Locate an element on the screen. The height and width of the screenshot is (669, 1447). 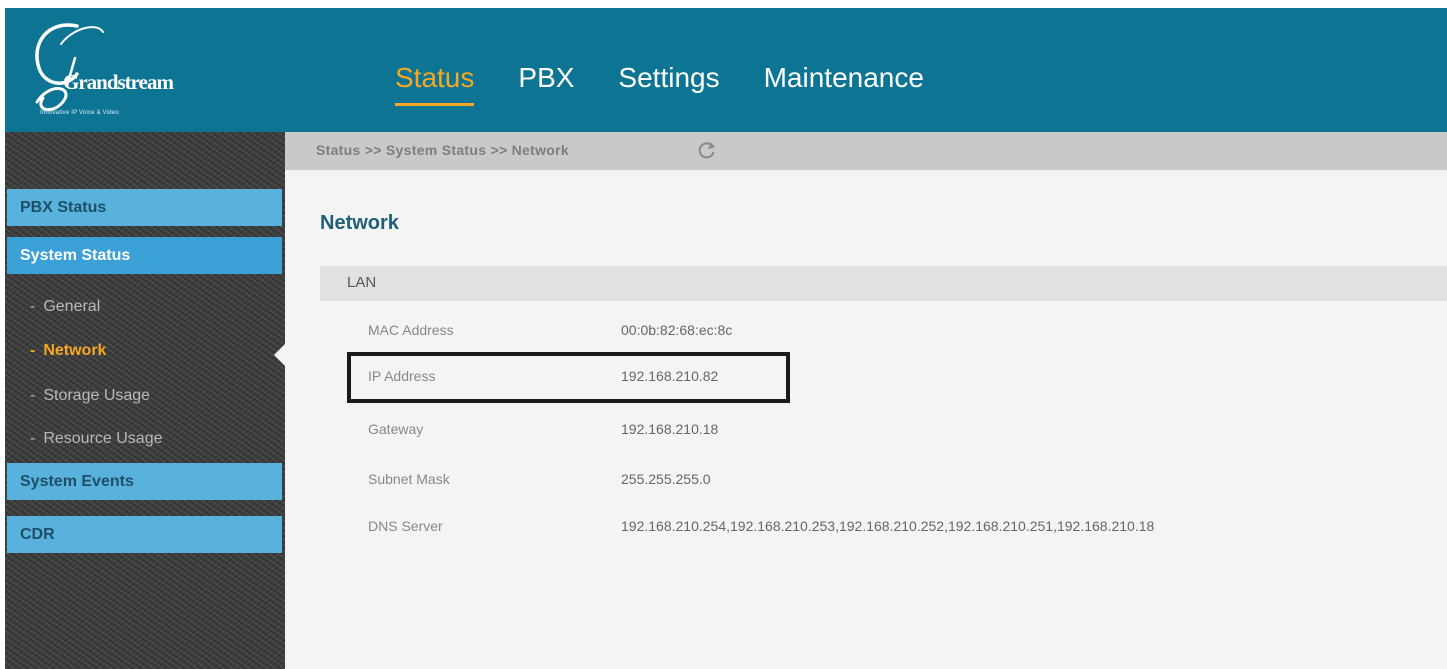
sidebar-subitem-resource-usage: - Resource Usage is located at coordinates (96, 439).